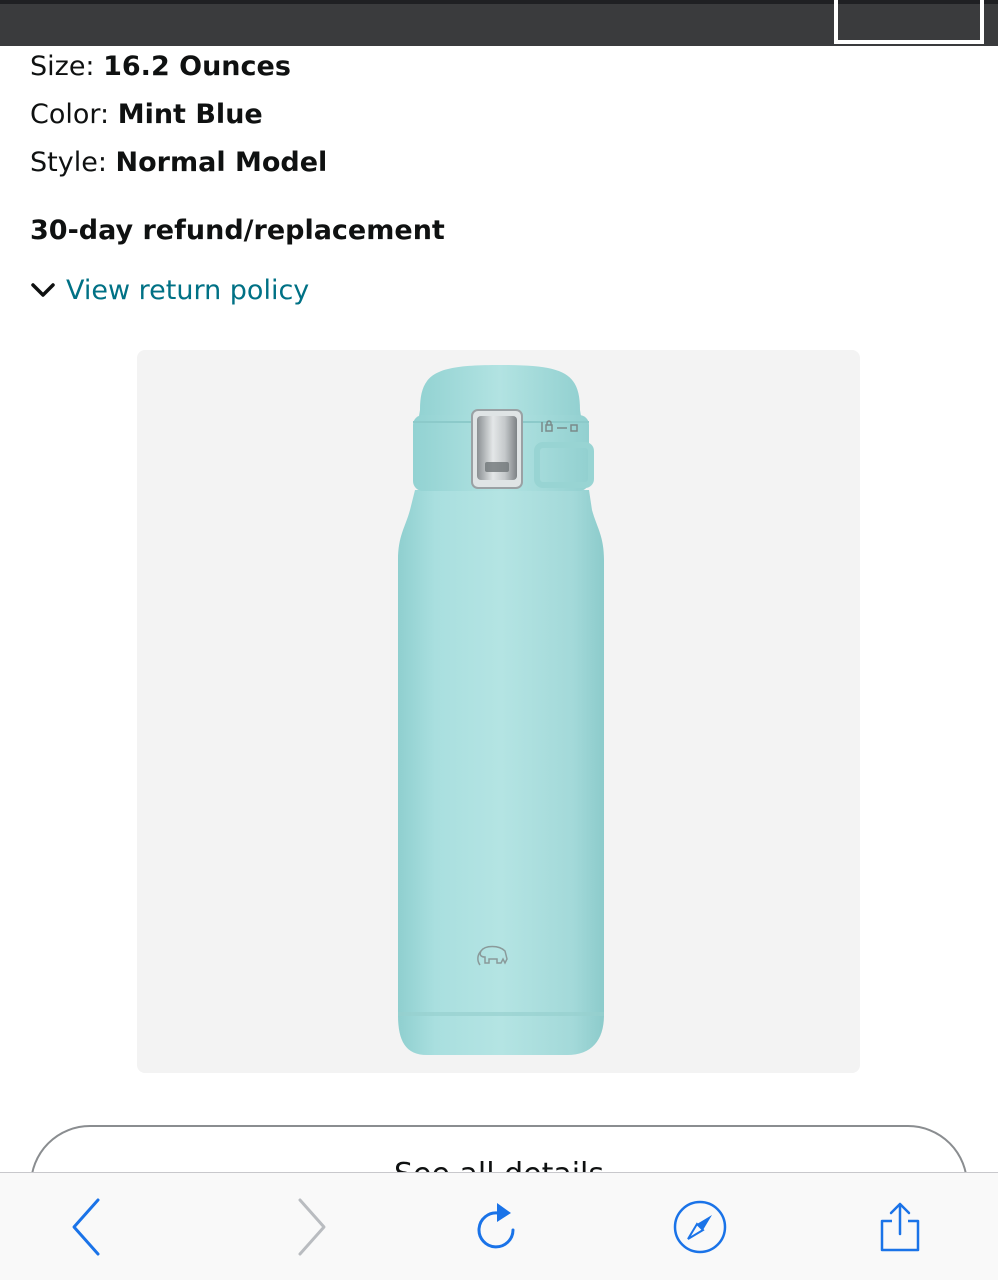 The image size is (998, 1280). I want to click on chevron-left-icon, so click(88, 1227).